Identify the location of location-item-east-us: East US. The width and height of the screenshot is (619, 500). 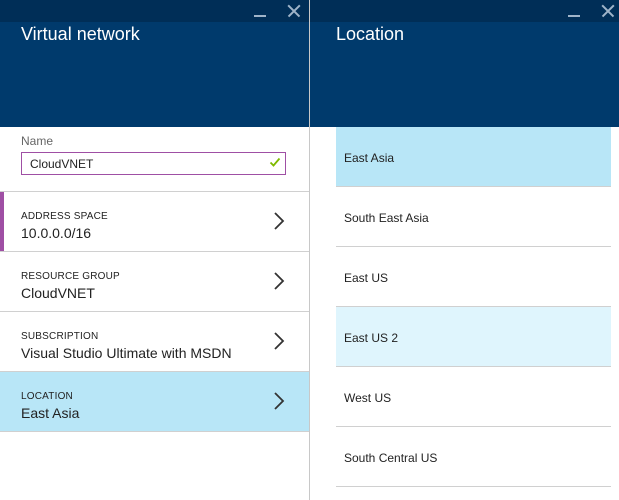
(473, 277).